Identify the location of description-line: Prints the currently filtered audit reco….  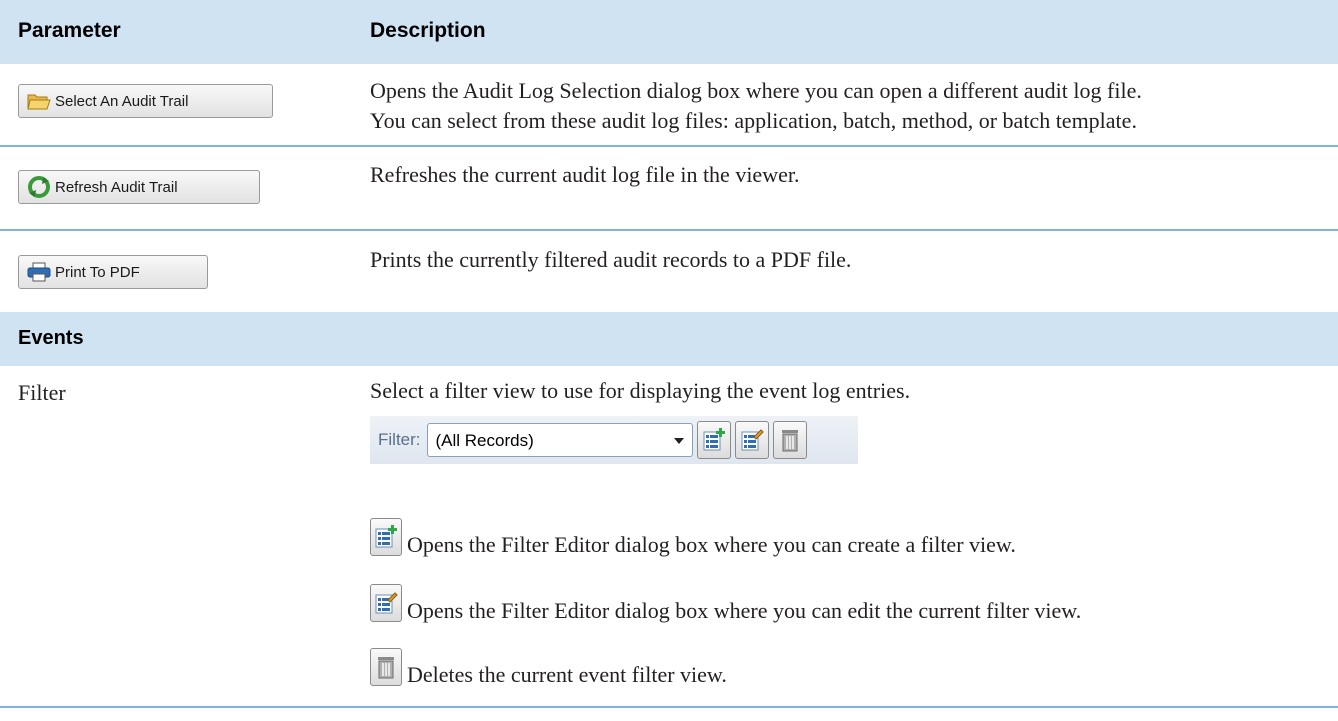
(611, 259).